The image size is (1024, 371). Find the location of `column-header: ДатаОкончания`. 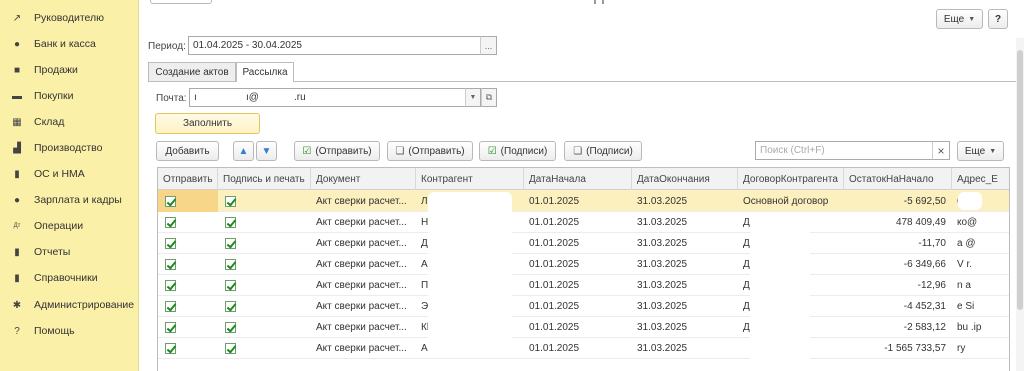

column-header: ДатаОкончания is located at coordinates (685, 179).